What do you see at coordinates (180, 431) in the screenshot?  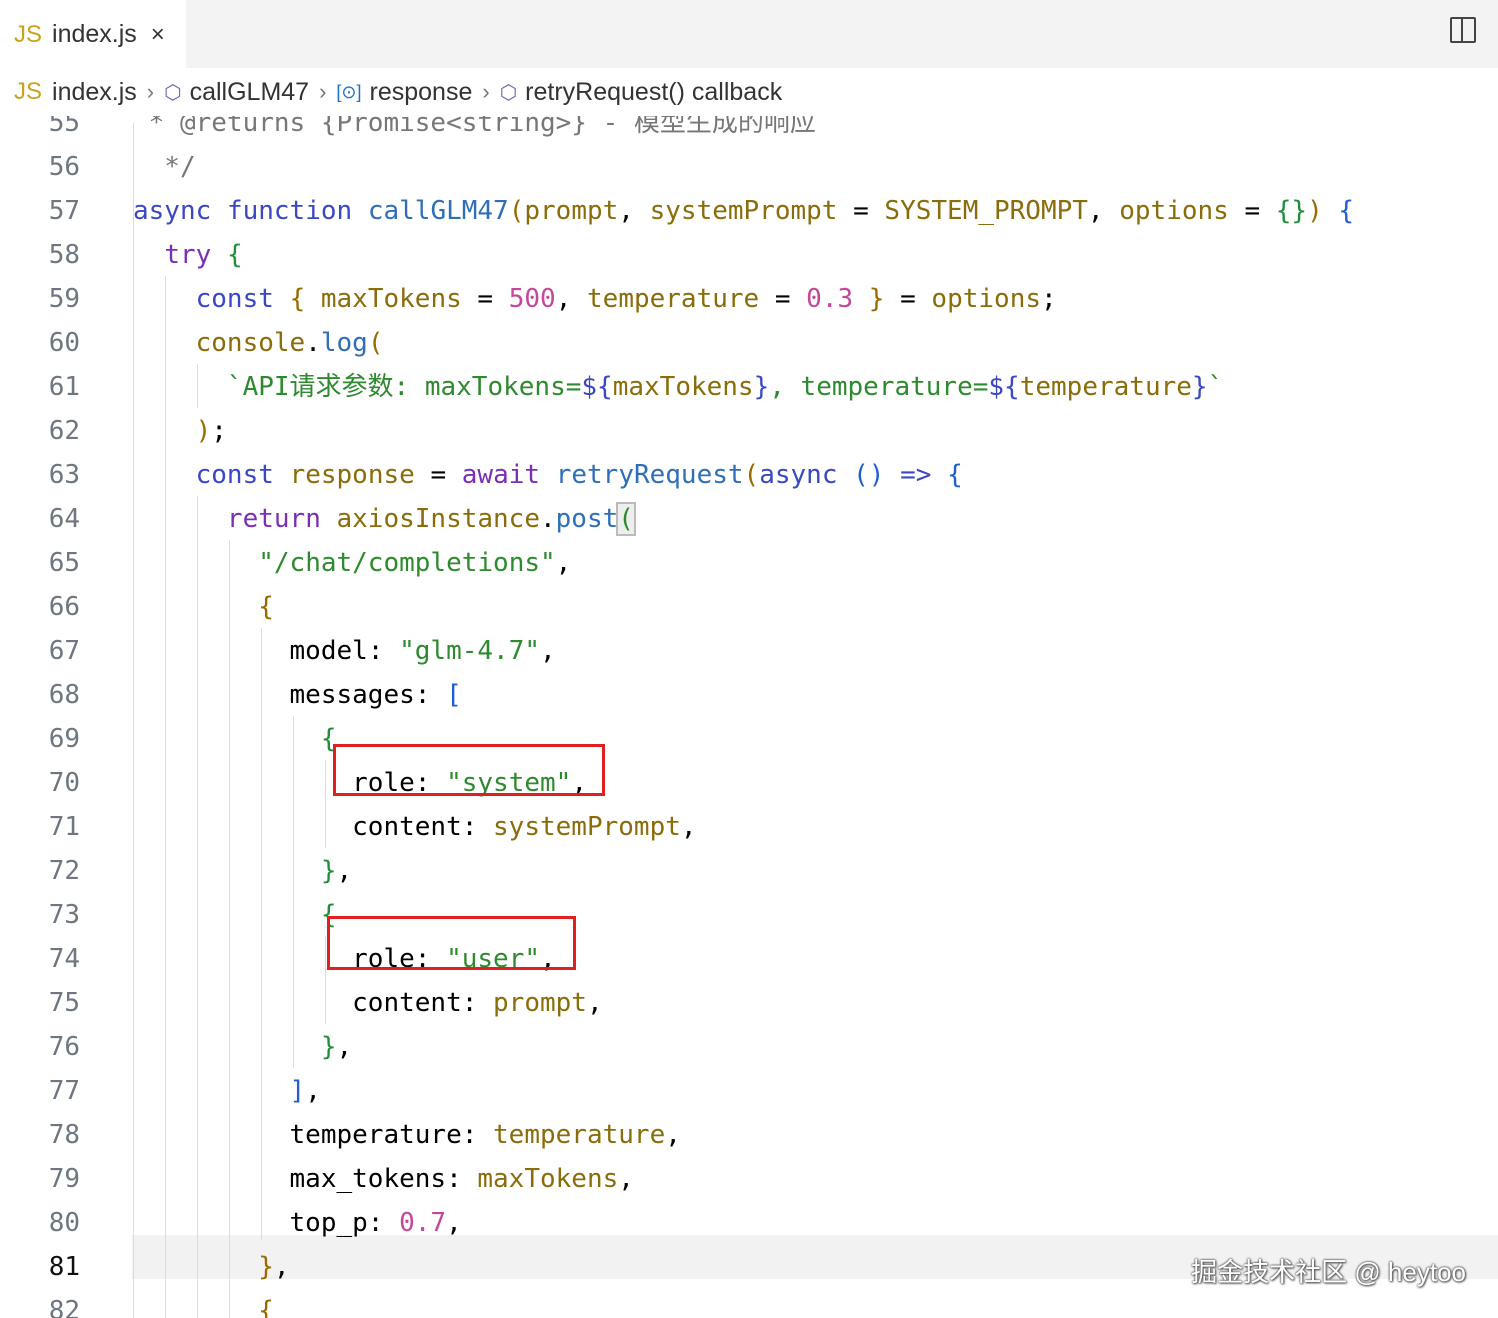 I see `code-text: );` at bounding box center [180, 431].